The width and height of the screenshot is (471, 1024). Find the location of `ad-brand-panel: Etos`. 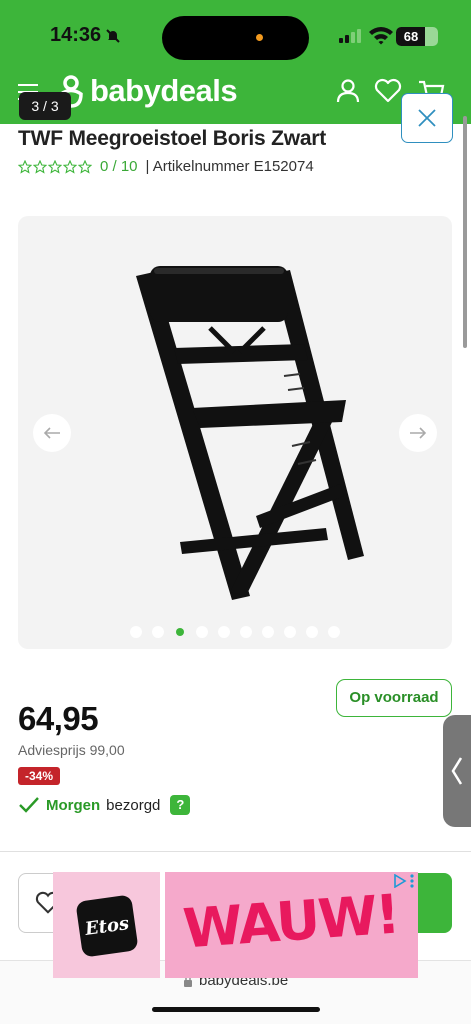

ad-brand-panel: Etos is located at coordinates (106, 925).